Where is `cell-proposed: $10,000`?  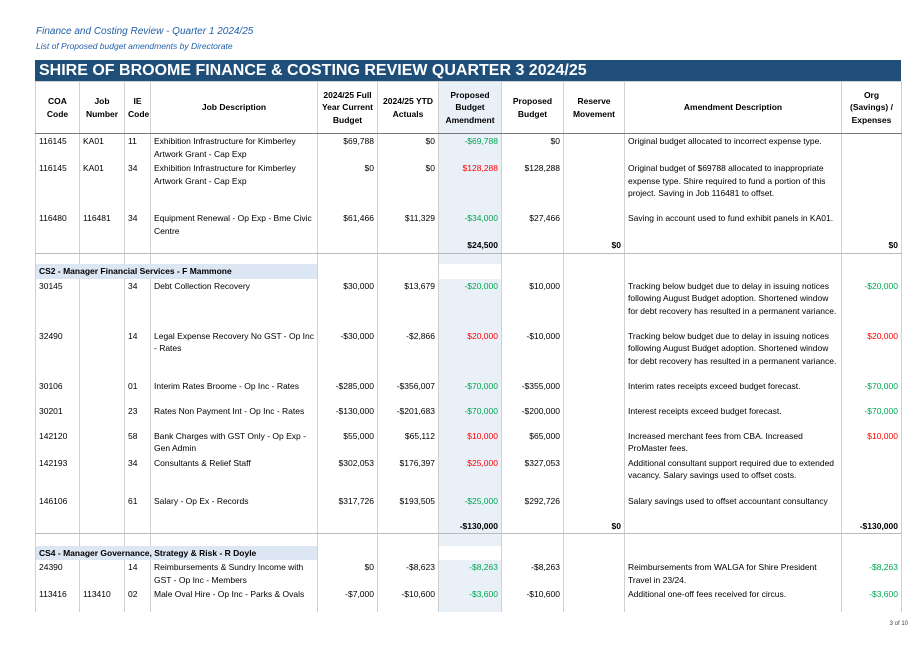
cell-proposed: $10,000 is located at coordinates (532, 303).